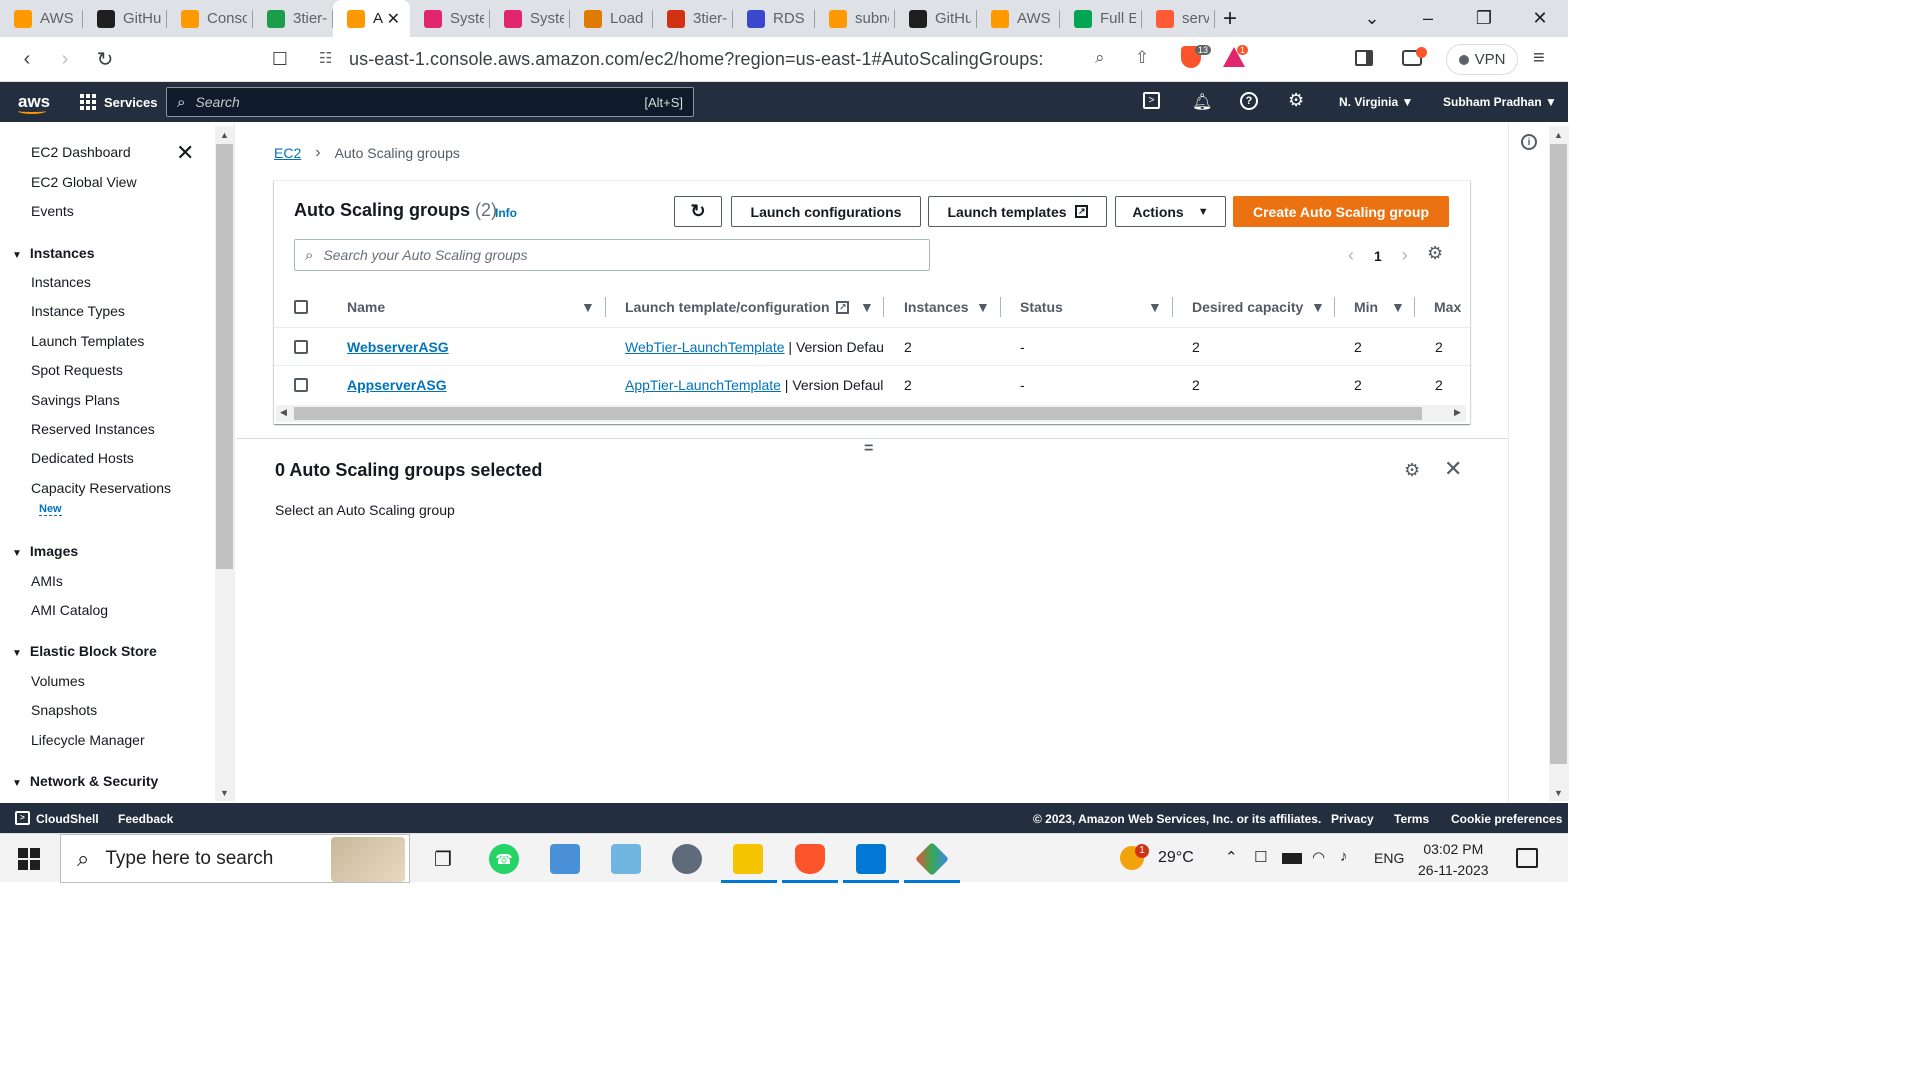 This screenshot has width=1920, height=1080. Describe the element at coordinates (77, 370) in the screenshot. I see `sidebar-item: Spot Requests` at that location.